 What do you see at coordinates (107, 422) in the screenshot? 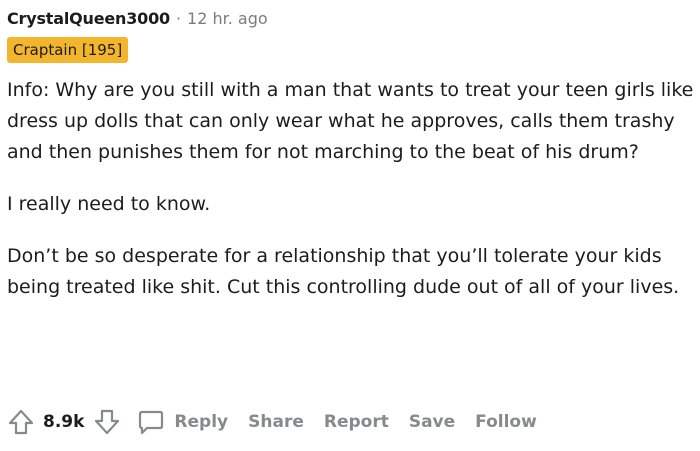
I see `downvote-arrow-icon` at bounding box center [107, 422].